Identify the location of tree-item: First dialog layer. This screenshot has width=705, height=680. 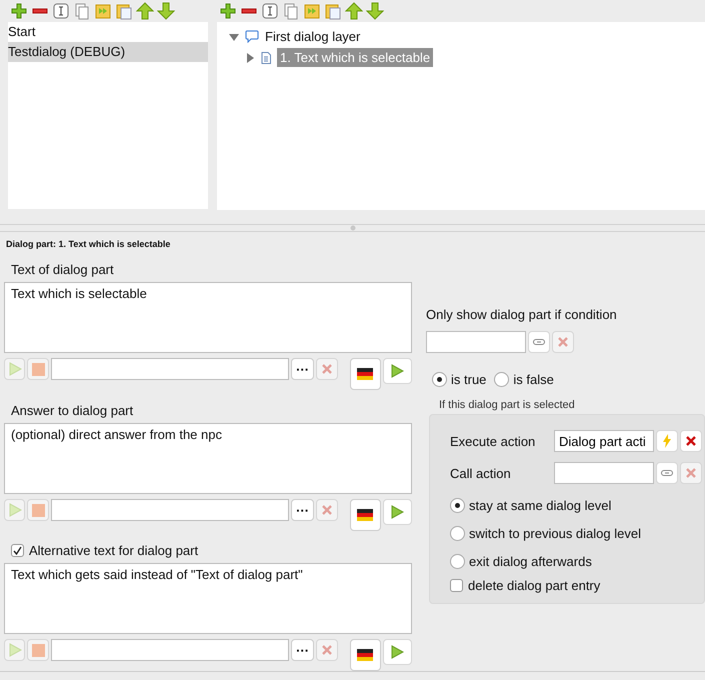
(312, 36).